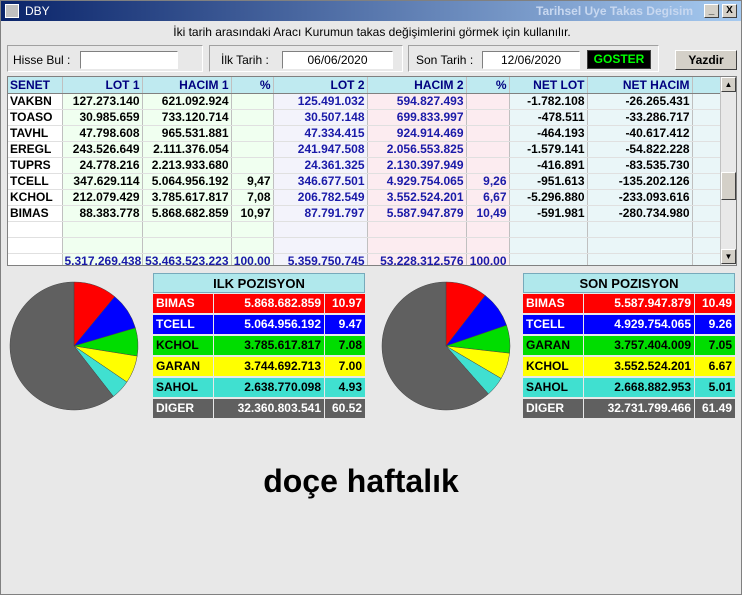 This screenshot has height=595, width=742. What do you see at coordinates (728, 171) in the screenshot?
I see `grid-vertical-scrollbar: ▲ ▼` at bounding box center [728, 171].